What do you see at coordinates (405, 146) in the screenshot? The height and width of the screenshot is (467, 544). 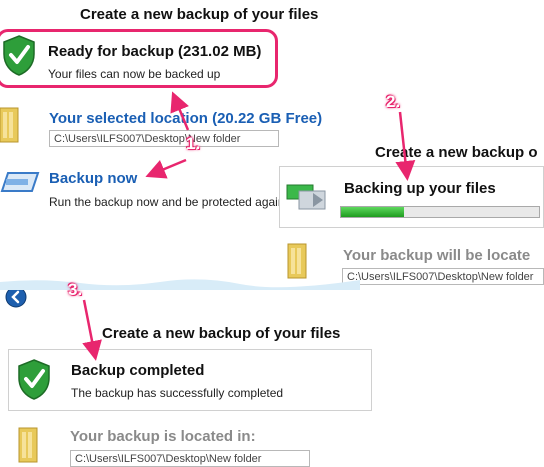 I see `arrow-step2-down` at bounding box center [405, 146].